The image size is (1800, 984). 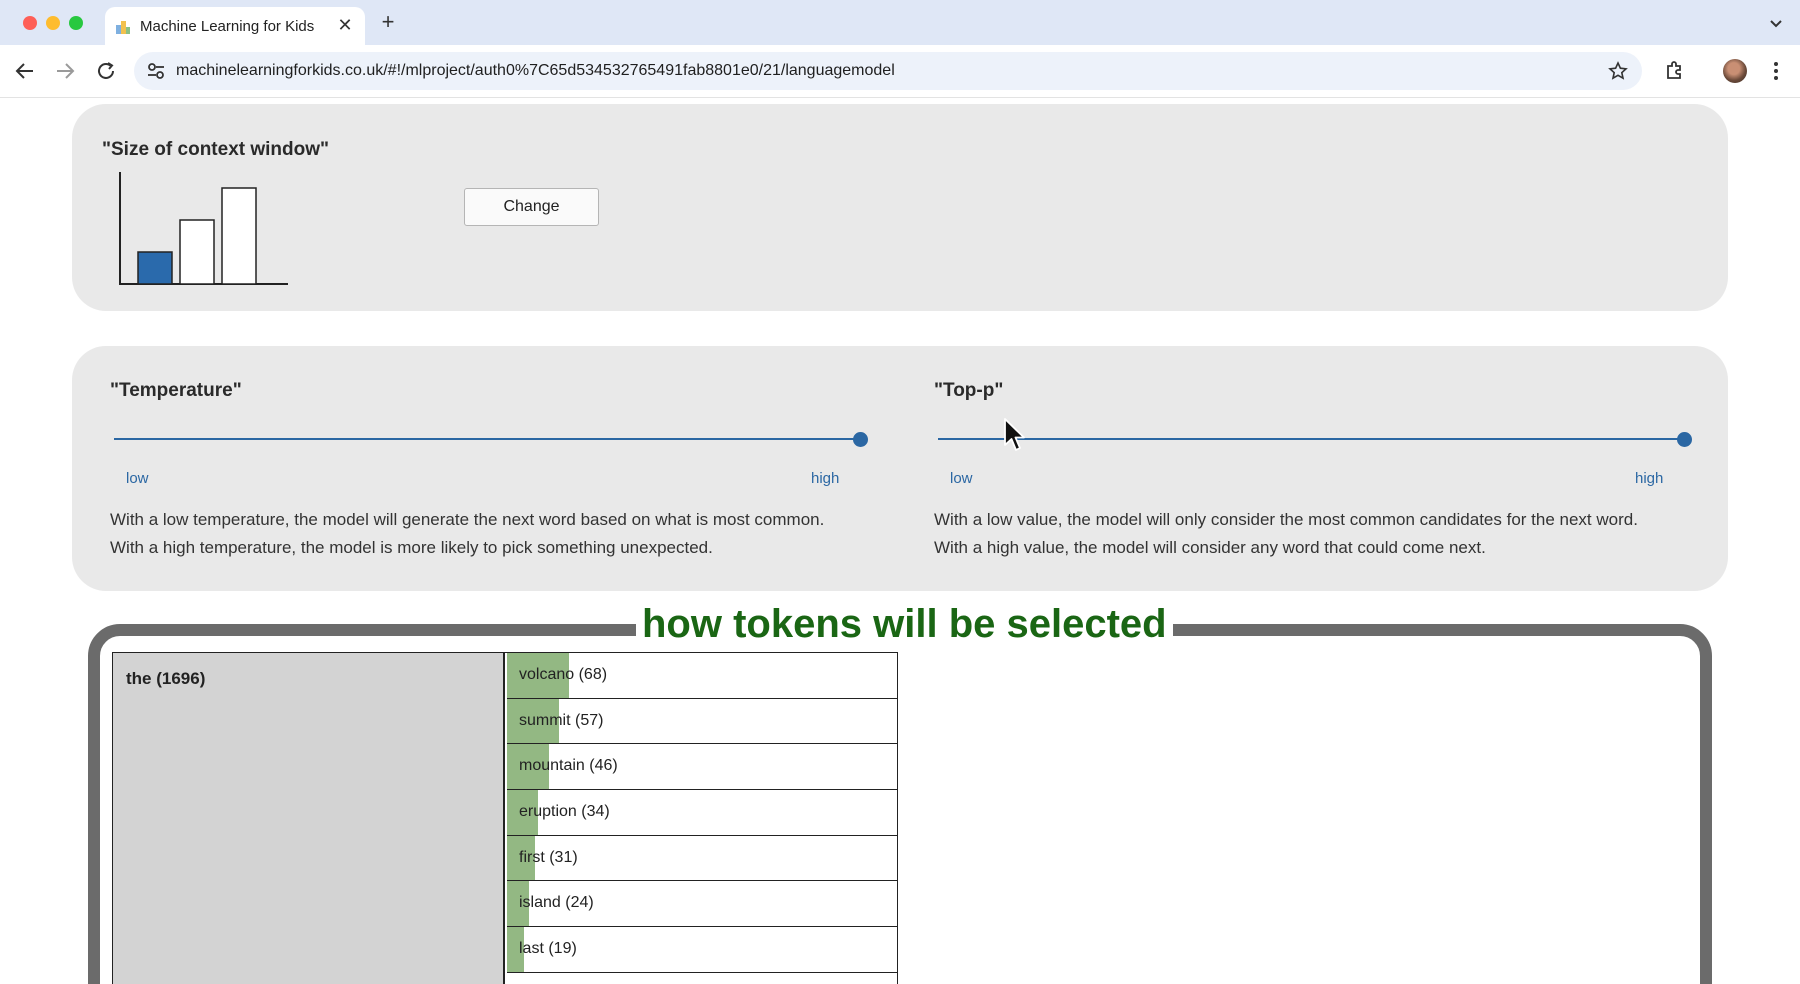 I want to click on maximize-window-button, so click(x=76, y=23).